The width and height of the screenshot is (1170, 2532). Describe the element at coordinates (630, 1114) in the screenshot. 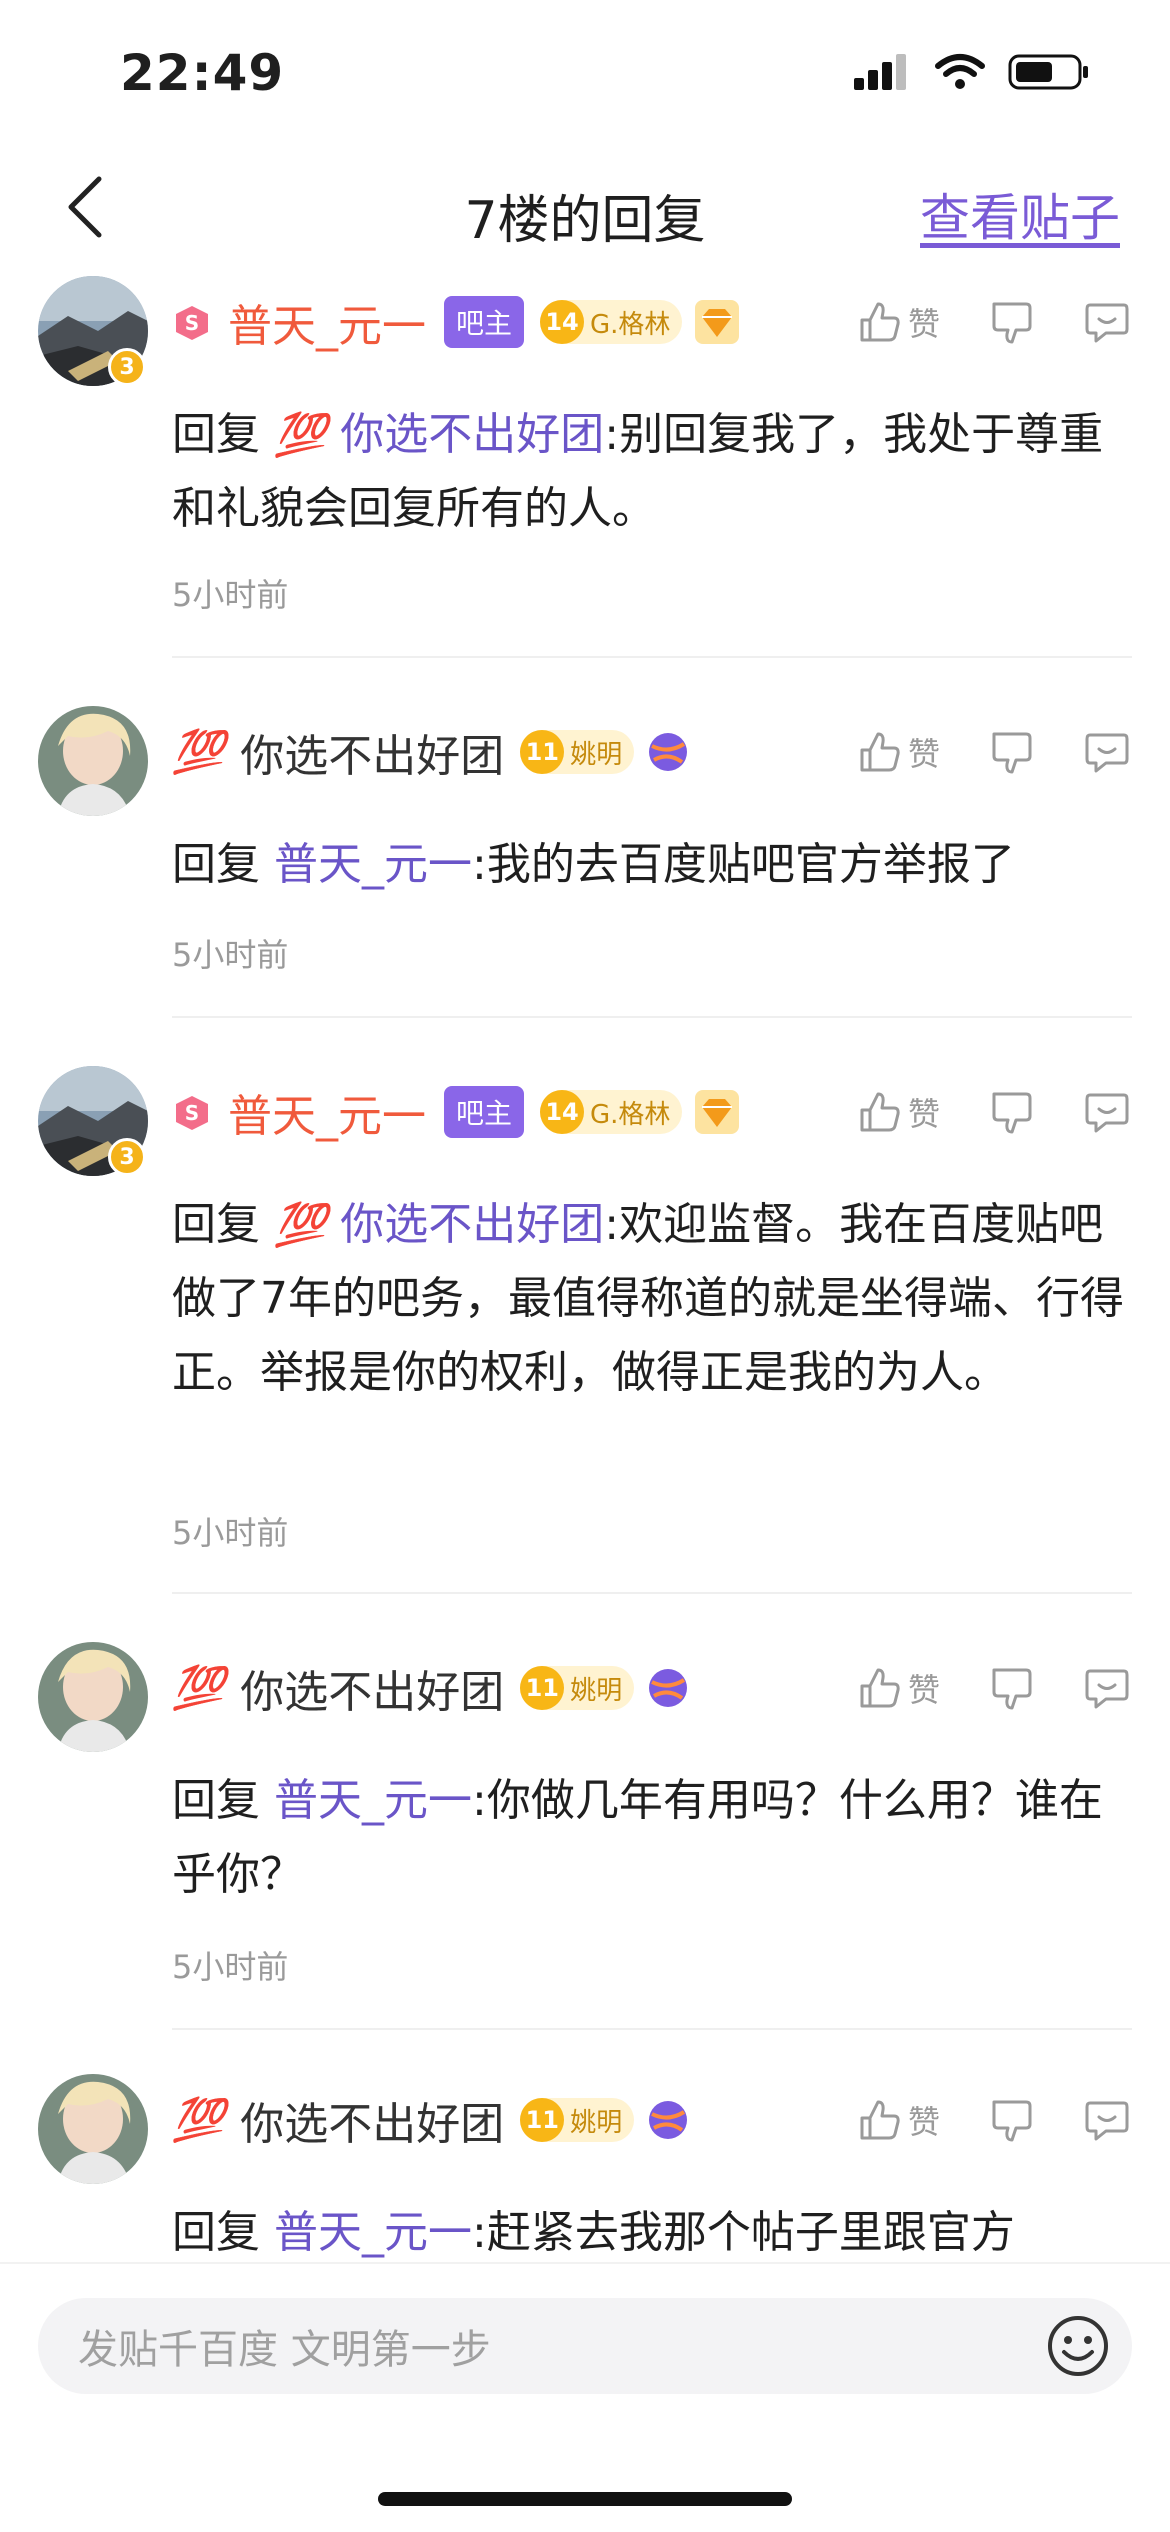

I see `level-title: G.格林` at that location.